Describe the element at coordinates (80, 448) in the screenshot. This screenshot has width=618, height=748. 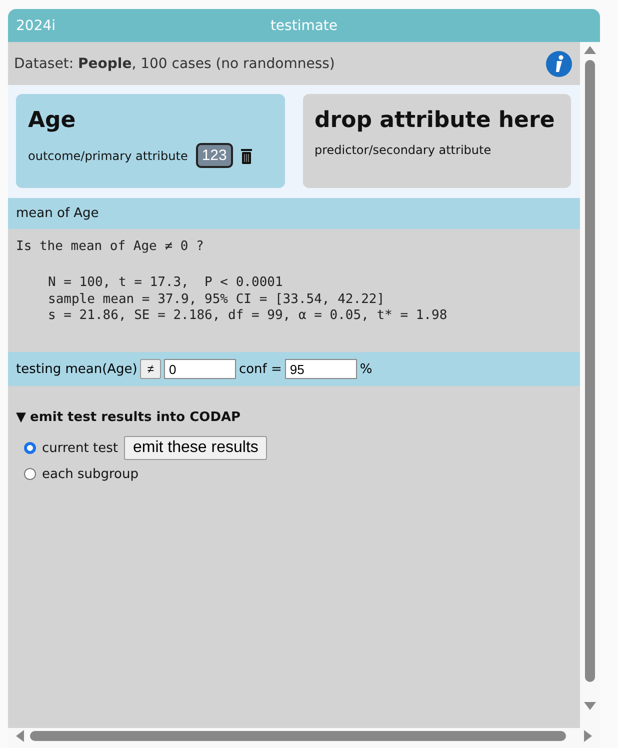
I see `option-label: current test` at that location.